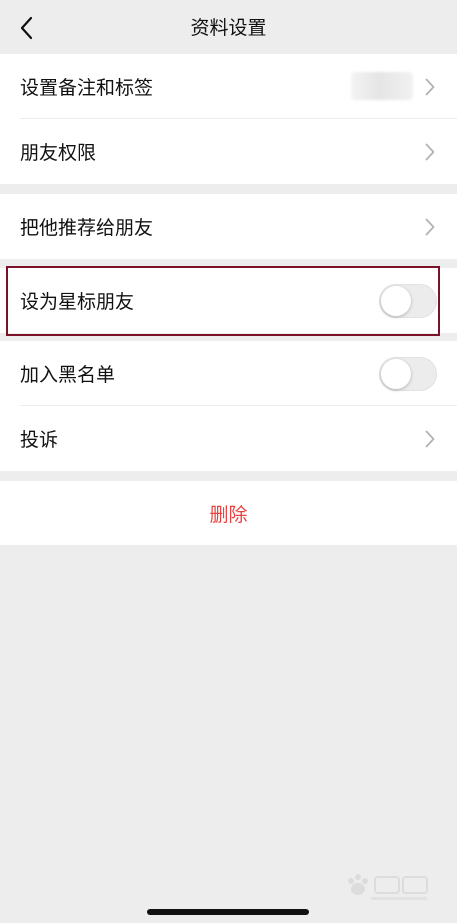 The height and width of the screenshot is (923, 457). I want to click on nav-bar: 资料设置, so click(228, 28).